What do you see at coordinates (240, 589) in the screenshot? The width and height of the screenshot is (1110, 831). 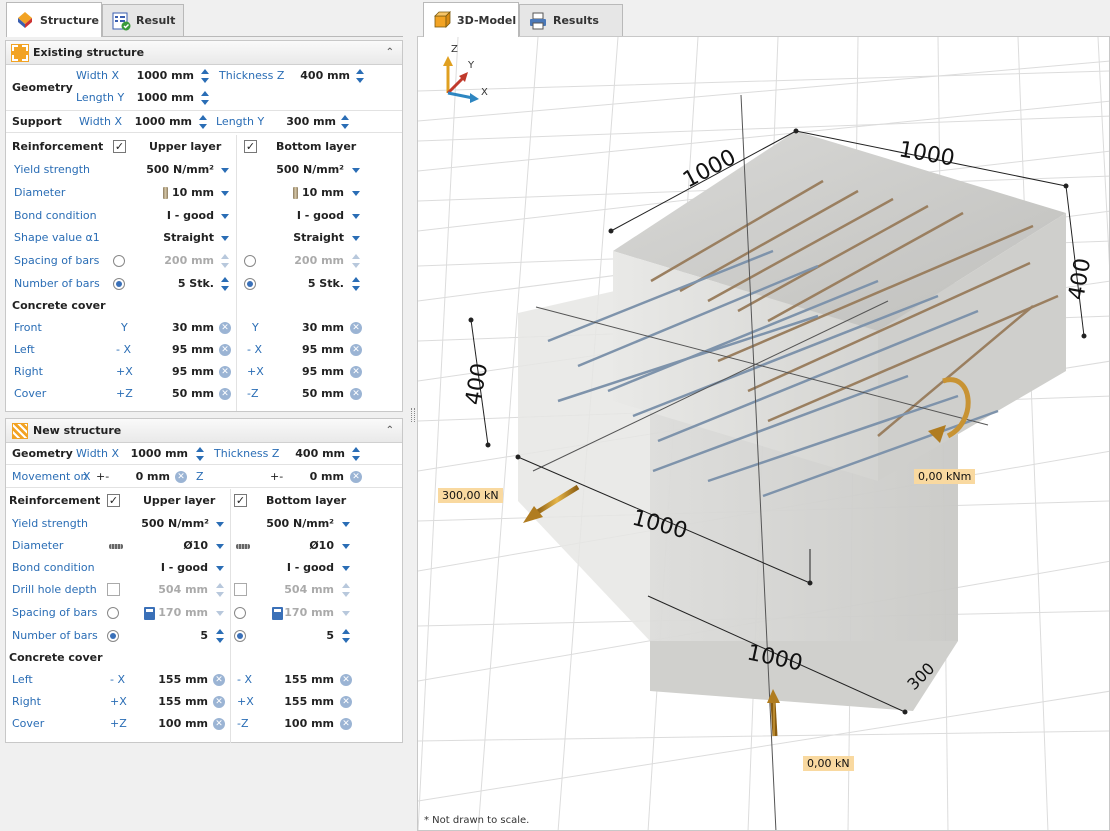 I see `drill-bottom-checkbox` at bounding box center [240, 589].